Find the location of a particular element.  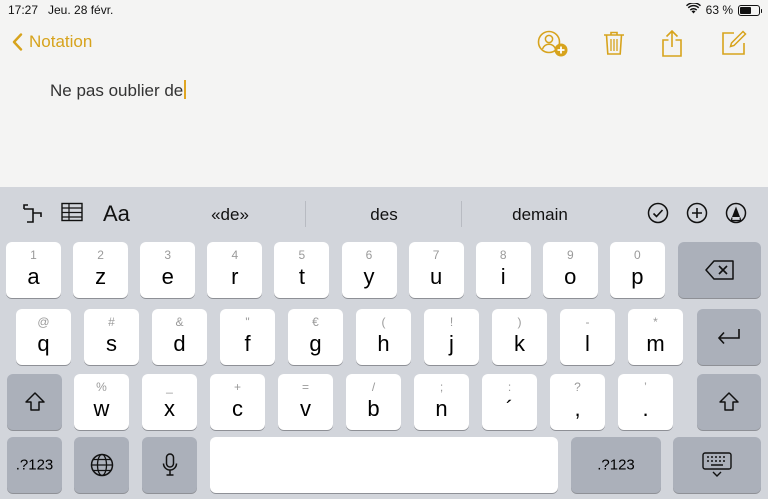

key-row2-9: * m is located at coordinates (655, 337).